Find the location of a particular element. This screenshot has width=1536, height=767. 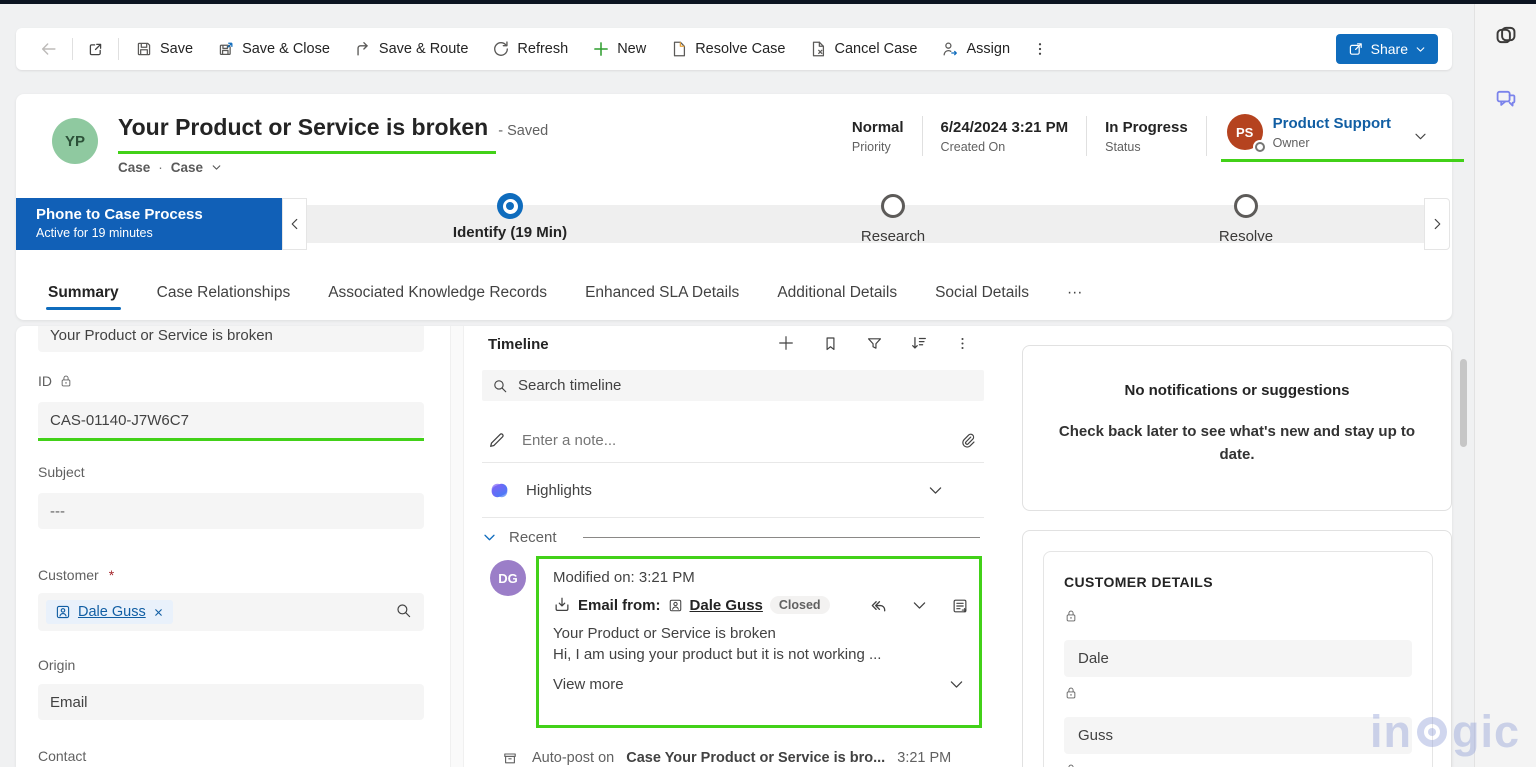

breadcrumb: Case · Case is located at coordinates (170, 167).